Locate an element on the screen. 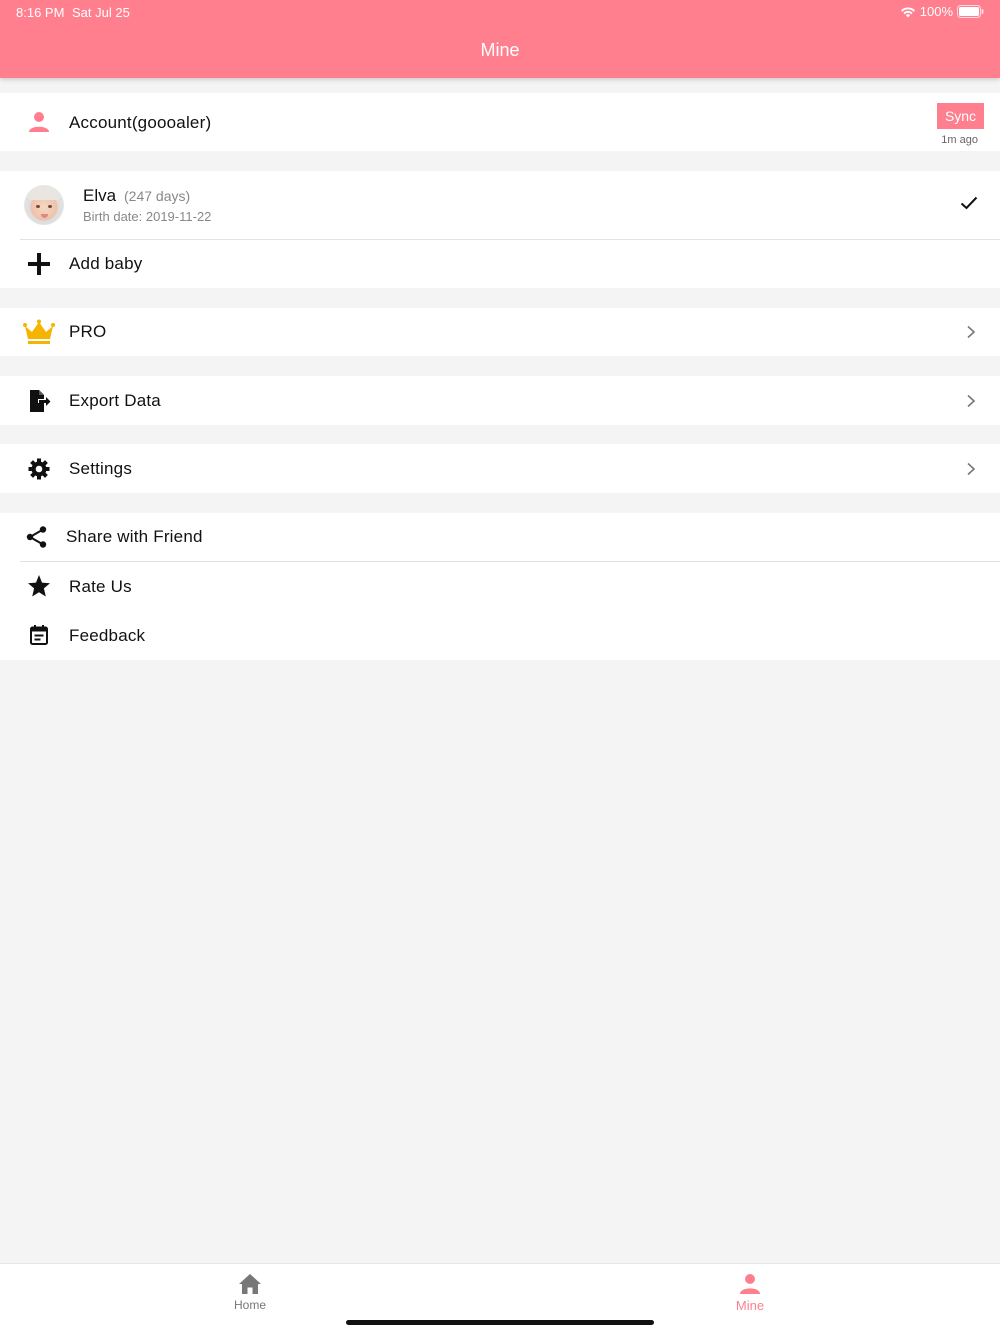  account-row: Account(goooaler) Sync 1m ago is located at coordinates (500, 122).